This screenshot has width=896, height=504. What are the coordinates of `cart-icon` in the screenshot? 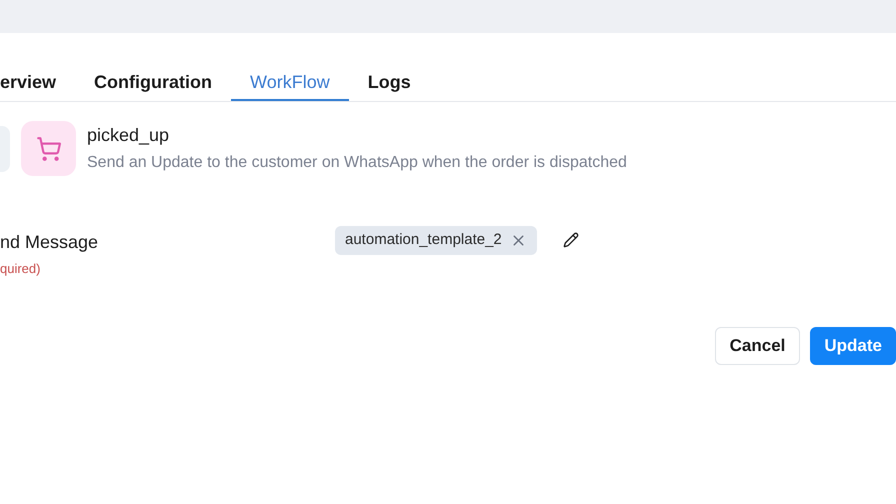 It's located at (49, 149).